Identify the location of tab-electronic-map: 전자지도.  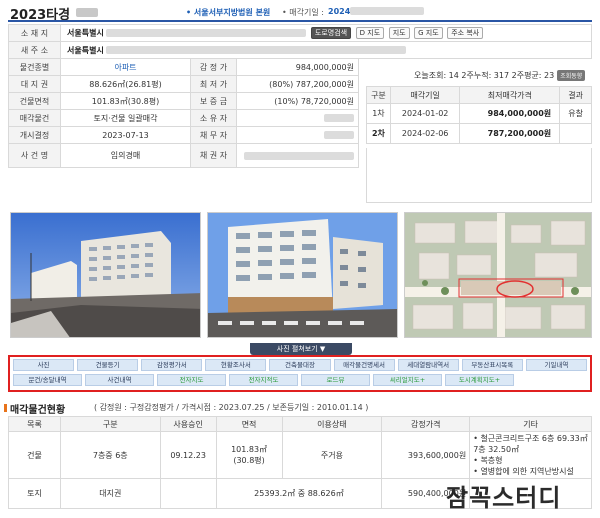
(191, 380).